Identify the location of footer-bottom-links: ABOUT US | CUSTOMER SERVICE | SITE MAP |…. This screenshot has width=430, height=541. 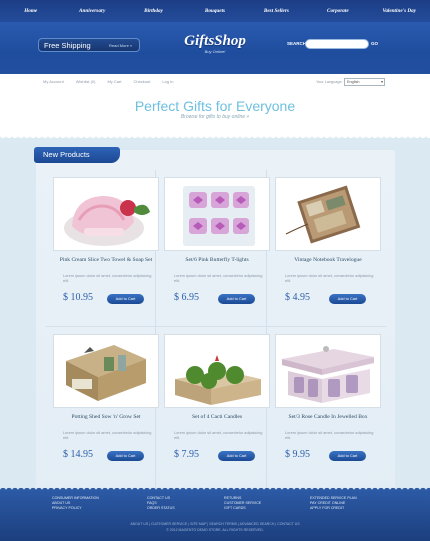
(215, 524).